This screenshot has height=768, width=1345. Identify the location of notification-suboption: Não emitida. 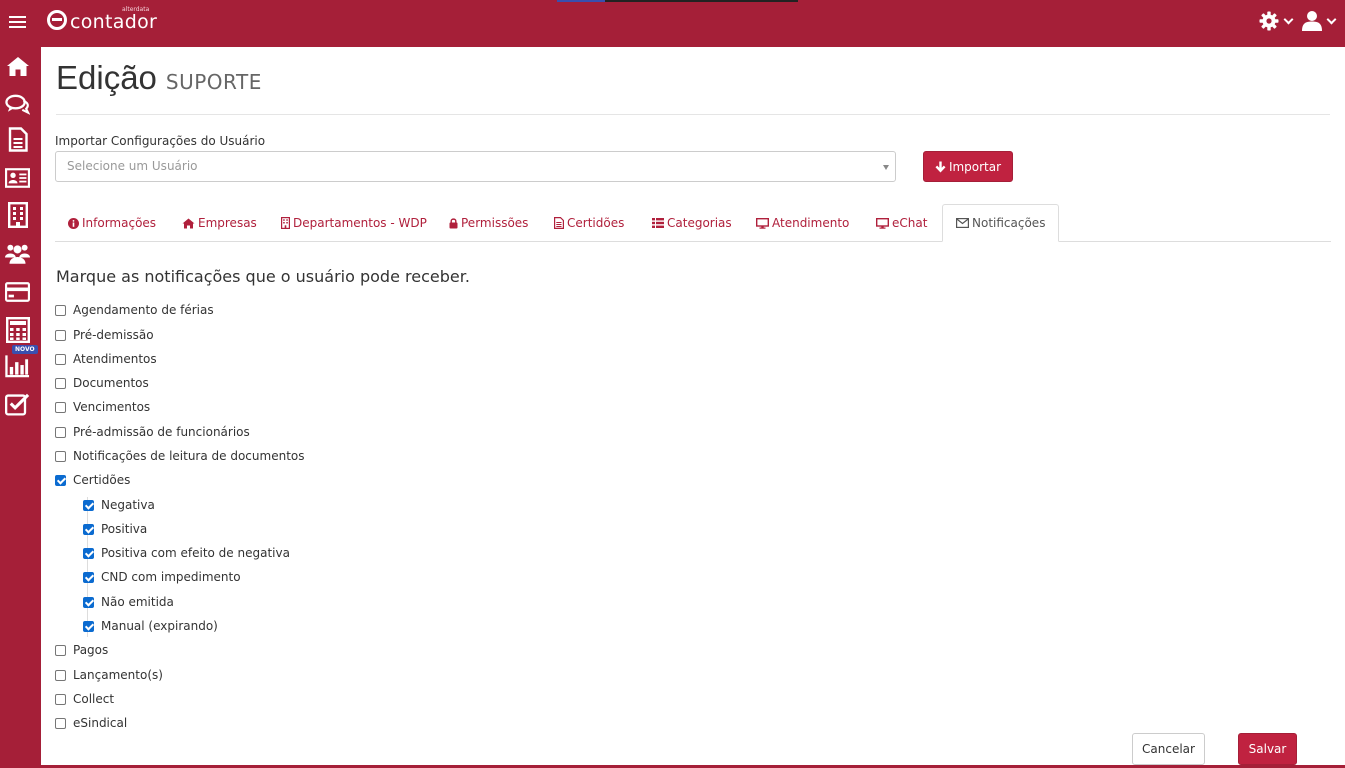
(128, 602).